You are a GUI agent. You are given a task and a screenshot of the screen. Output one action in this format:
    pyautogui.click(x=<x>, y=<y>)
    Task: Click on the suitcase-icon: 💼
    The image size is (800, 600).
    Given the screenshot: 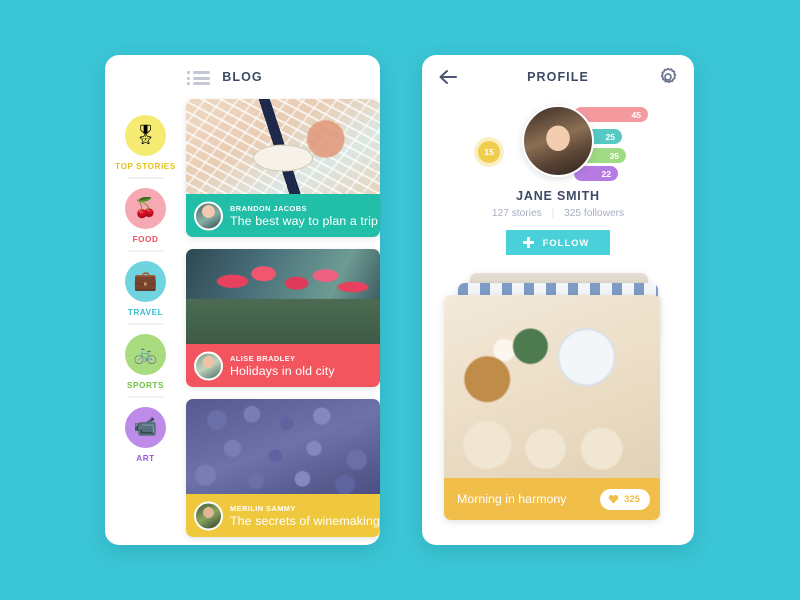 What is the action you would take?
    pyautogui.click(x=145, y=281)
    